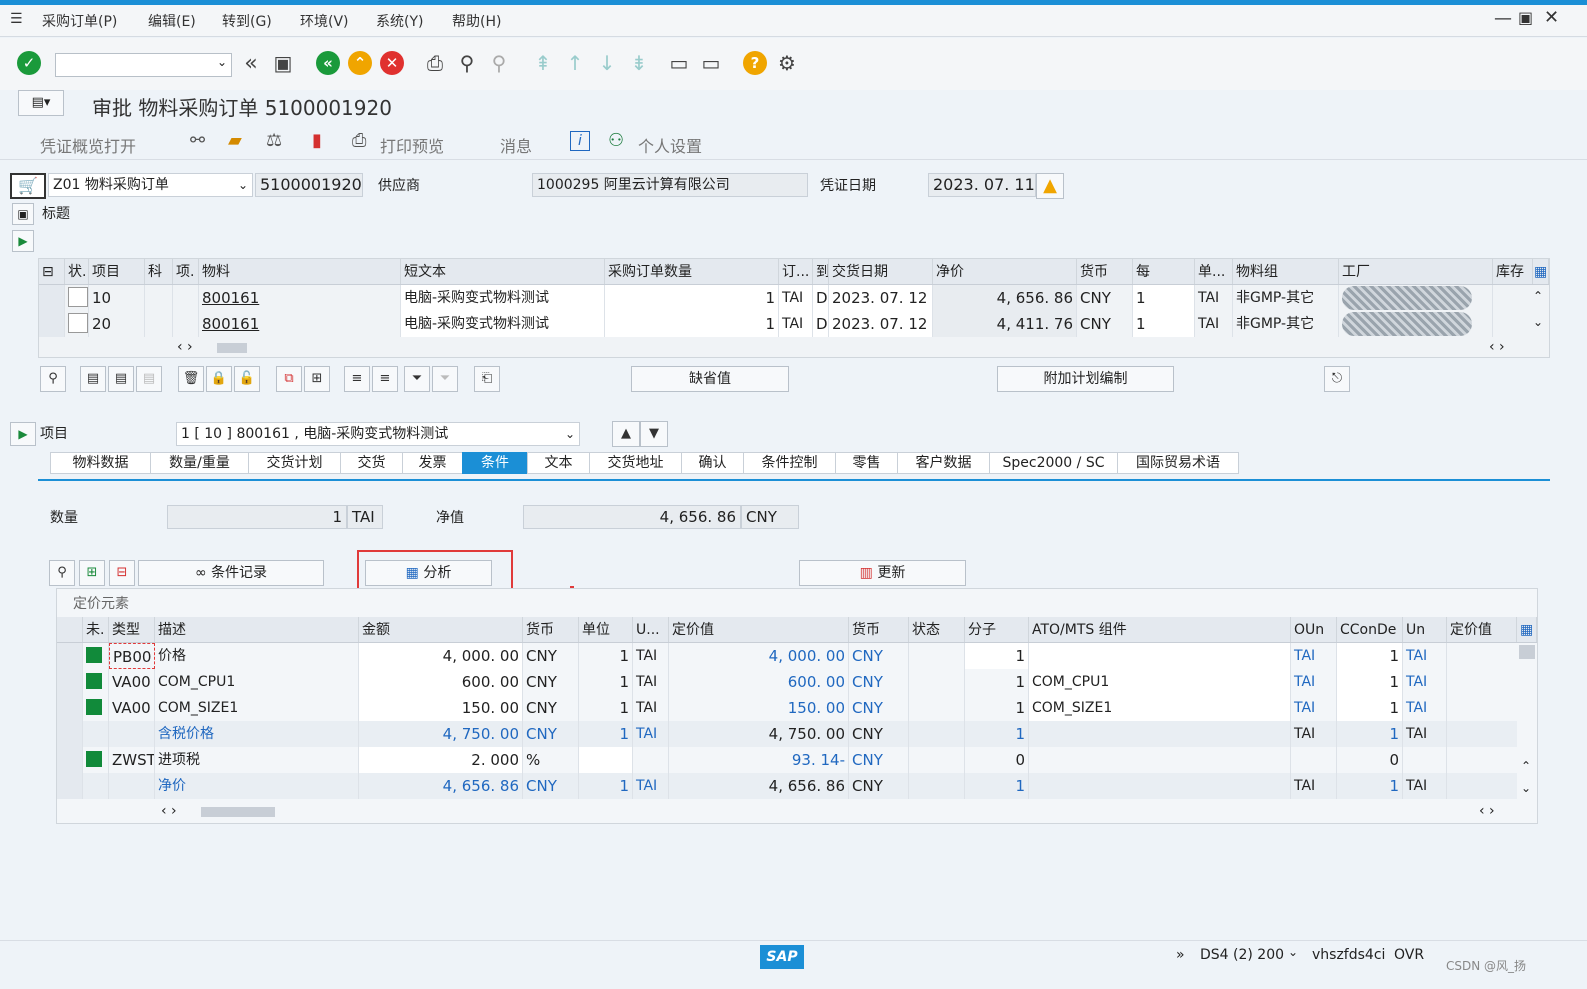  What do you see at coordinates (654, 434) in the screenshot?
I see `next-item-icon: ▼` at bounding box center [654, 434].